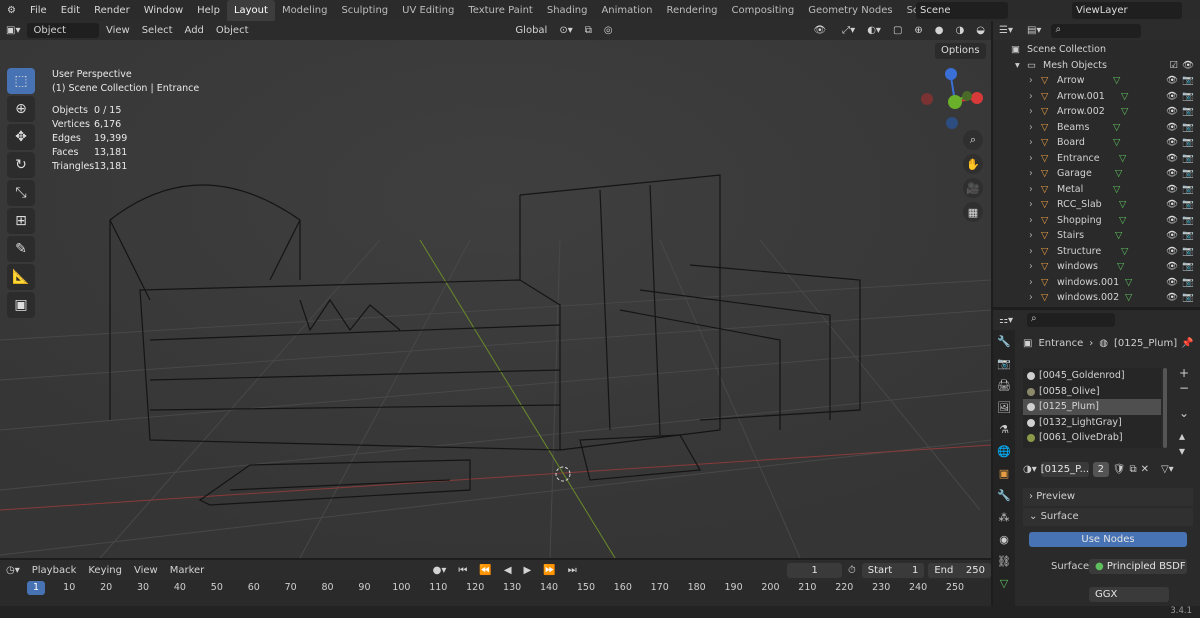  Describe the element at coordinates (1034, 30) in the screenshot. I see `display-mode-icon: ▤▾` at that location.